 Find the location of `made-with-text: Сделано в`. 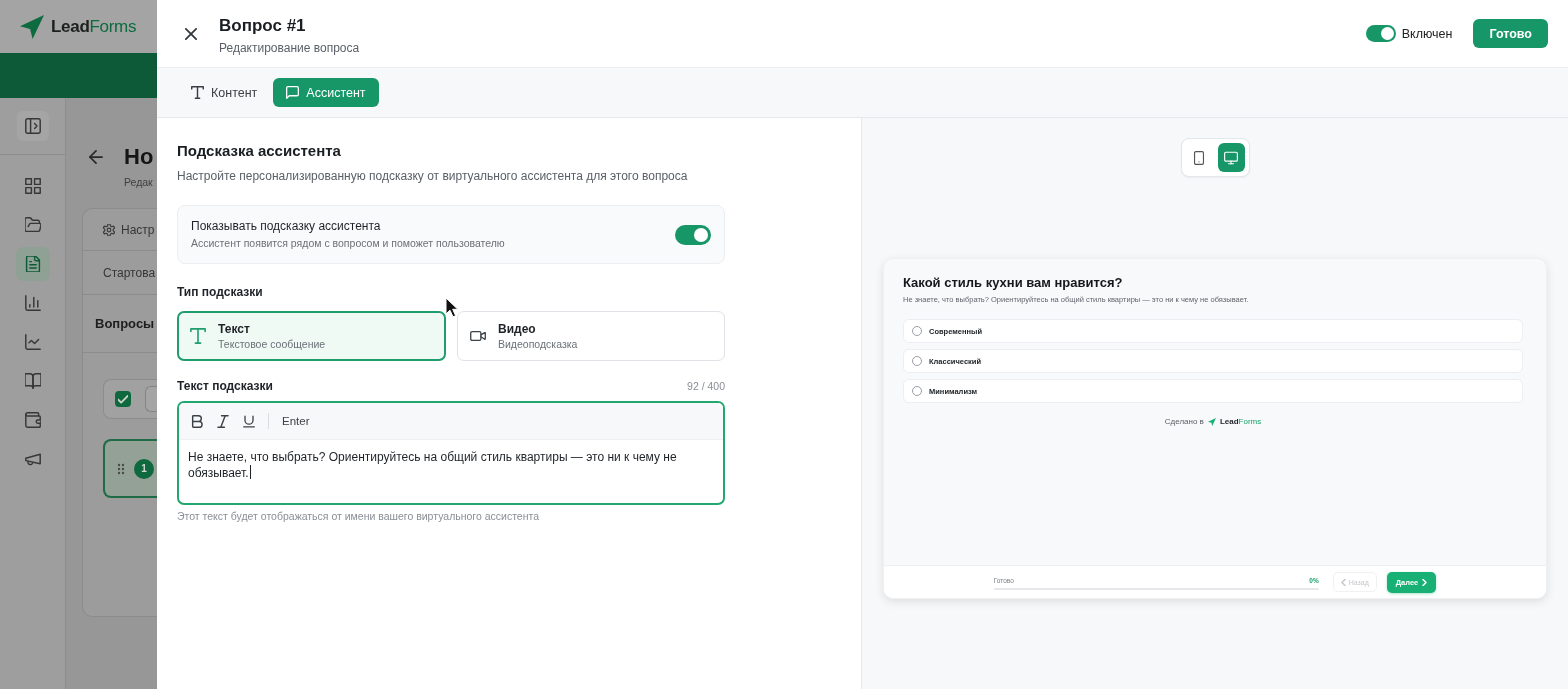

made-with-text: Сделано в is located at coordinates (1184, 422).